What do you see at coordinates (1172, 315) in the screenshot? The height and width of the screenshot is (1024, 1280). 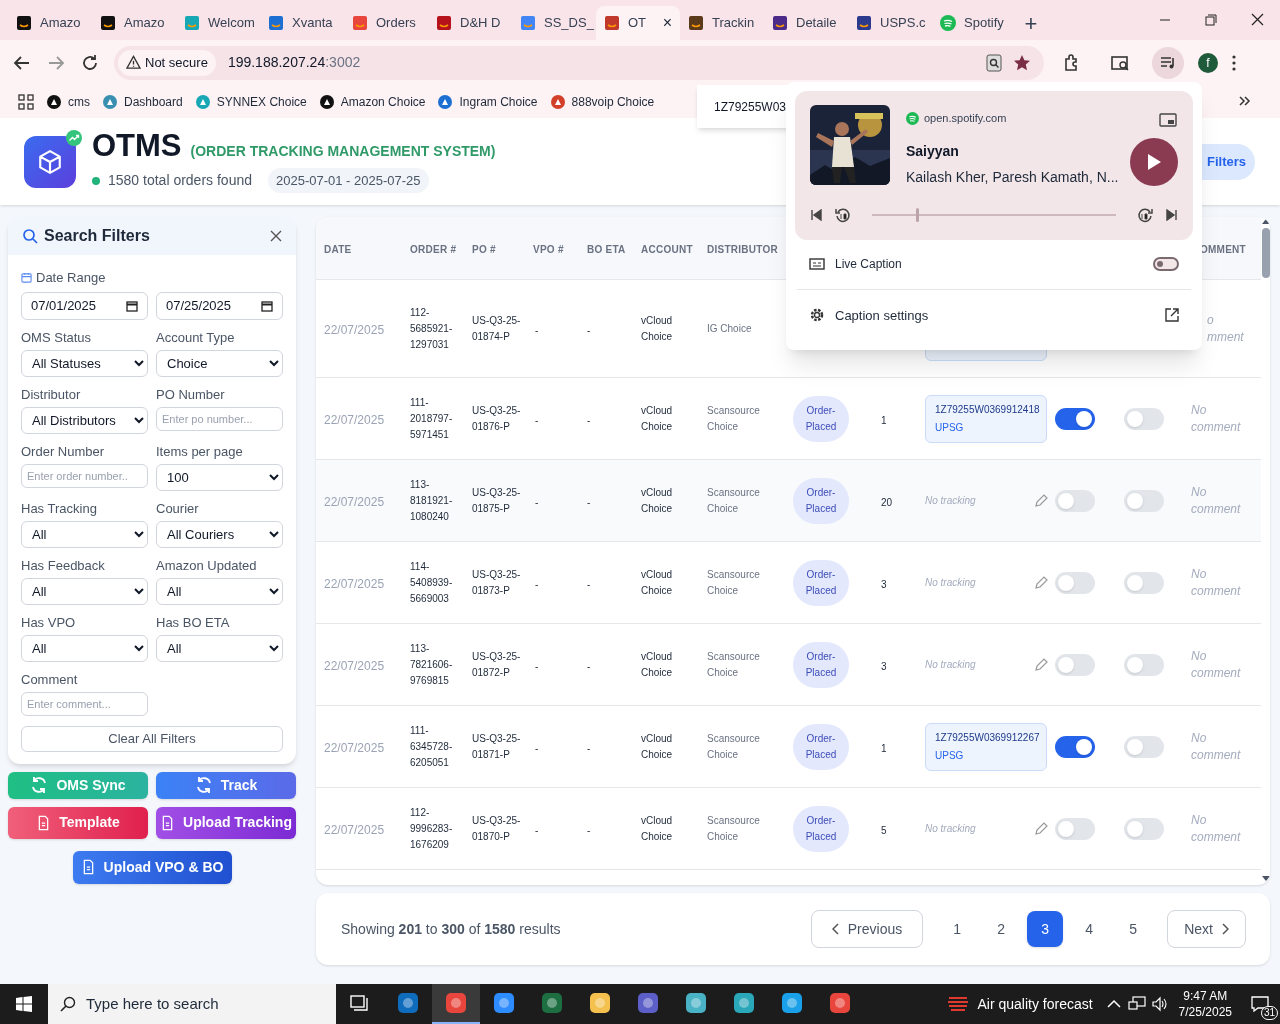 I see `external-link-icon` at bounding box center [1172, 315].